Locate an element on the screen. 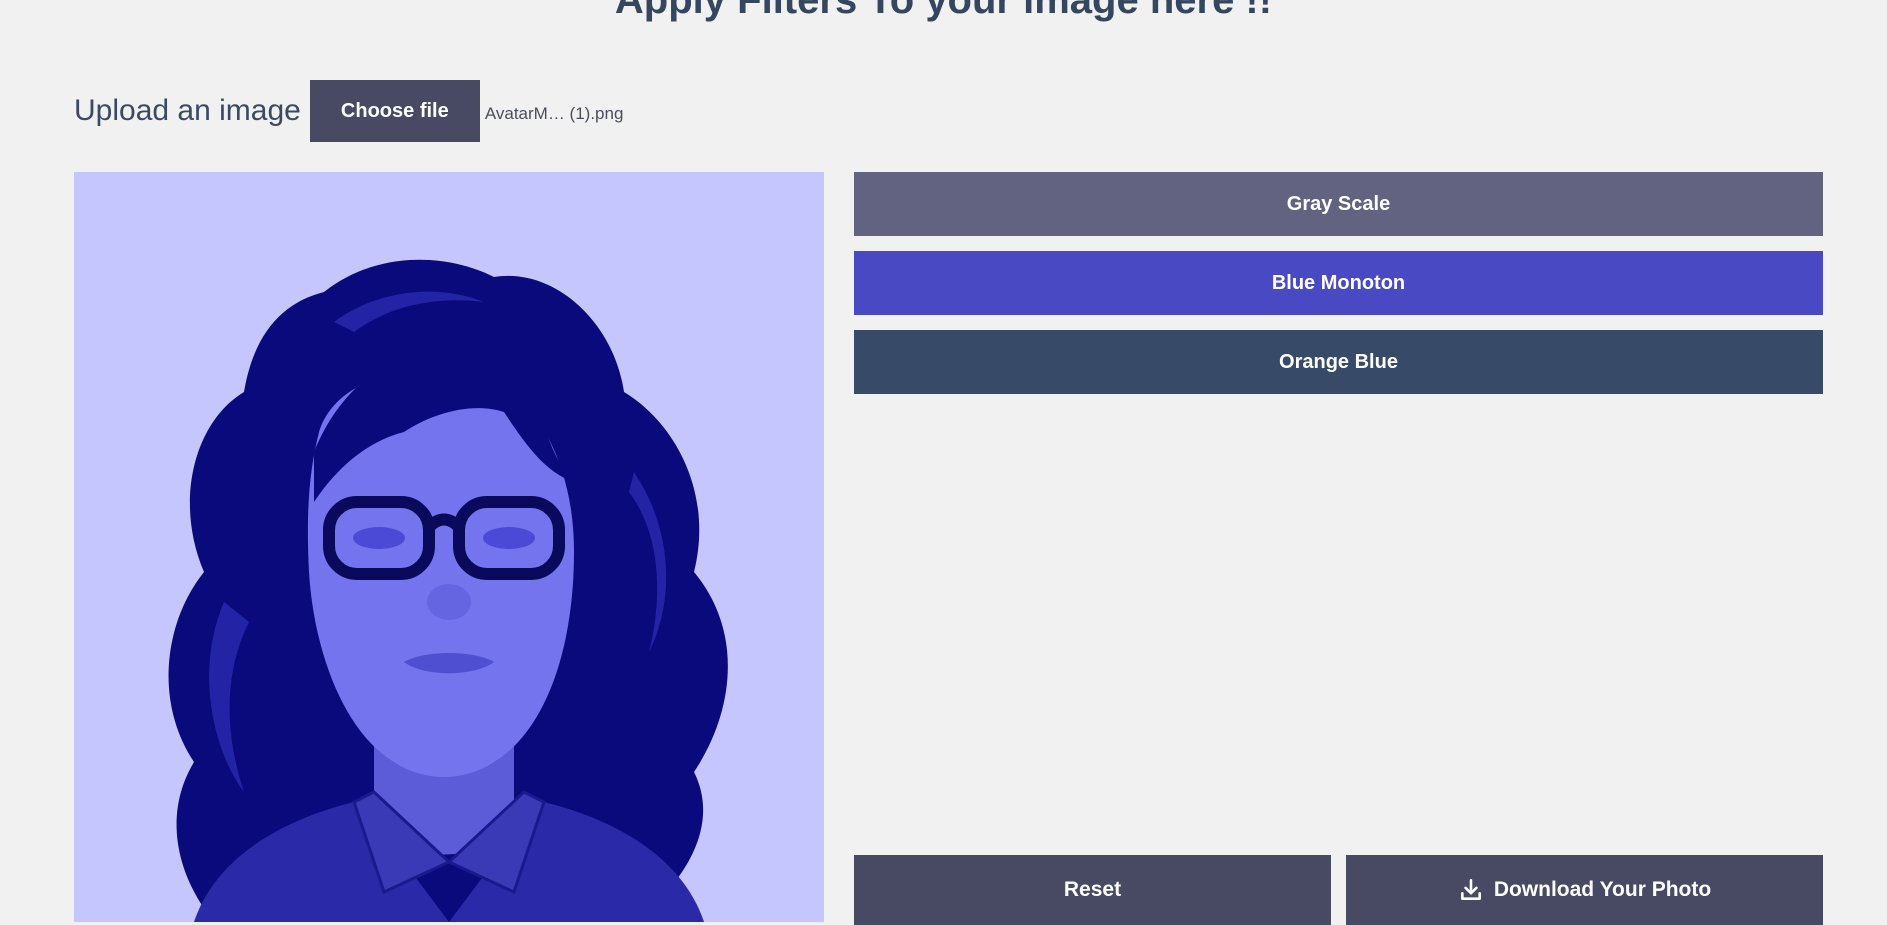 The height and width of the screenshot is (925, 1887). upload-label: Upload an image is located at coordinates (187, 110).